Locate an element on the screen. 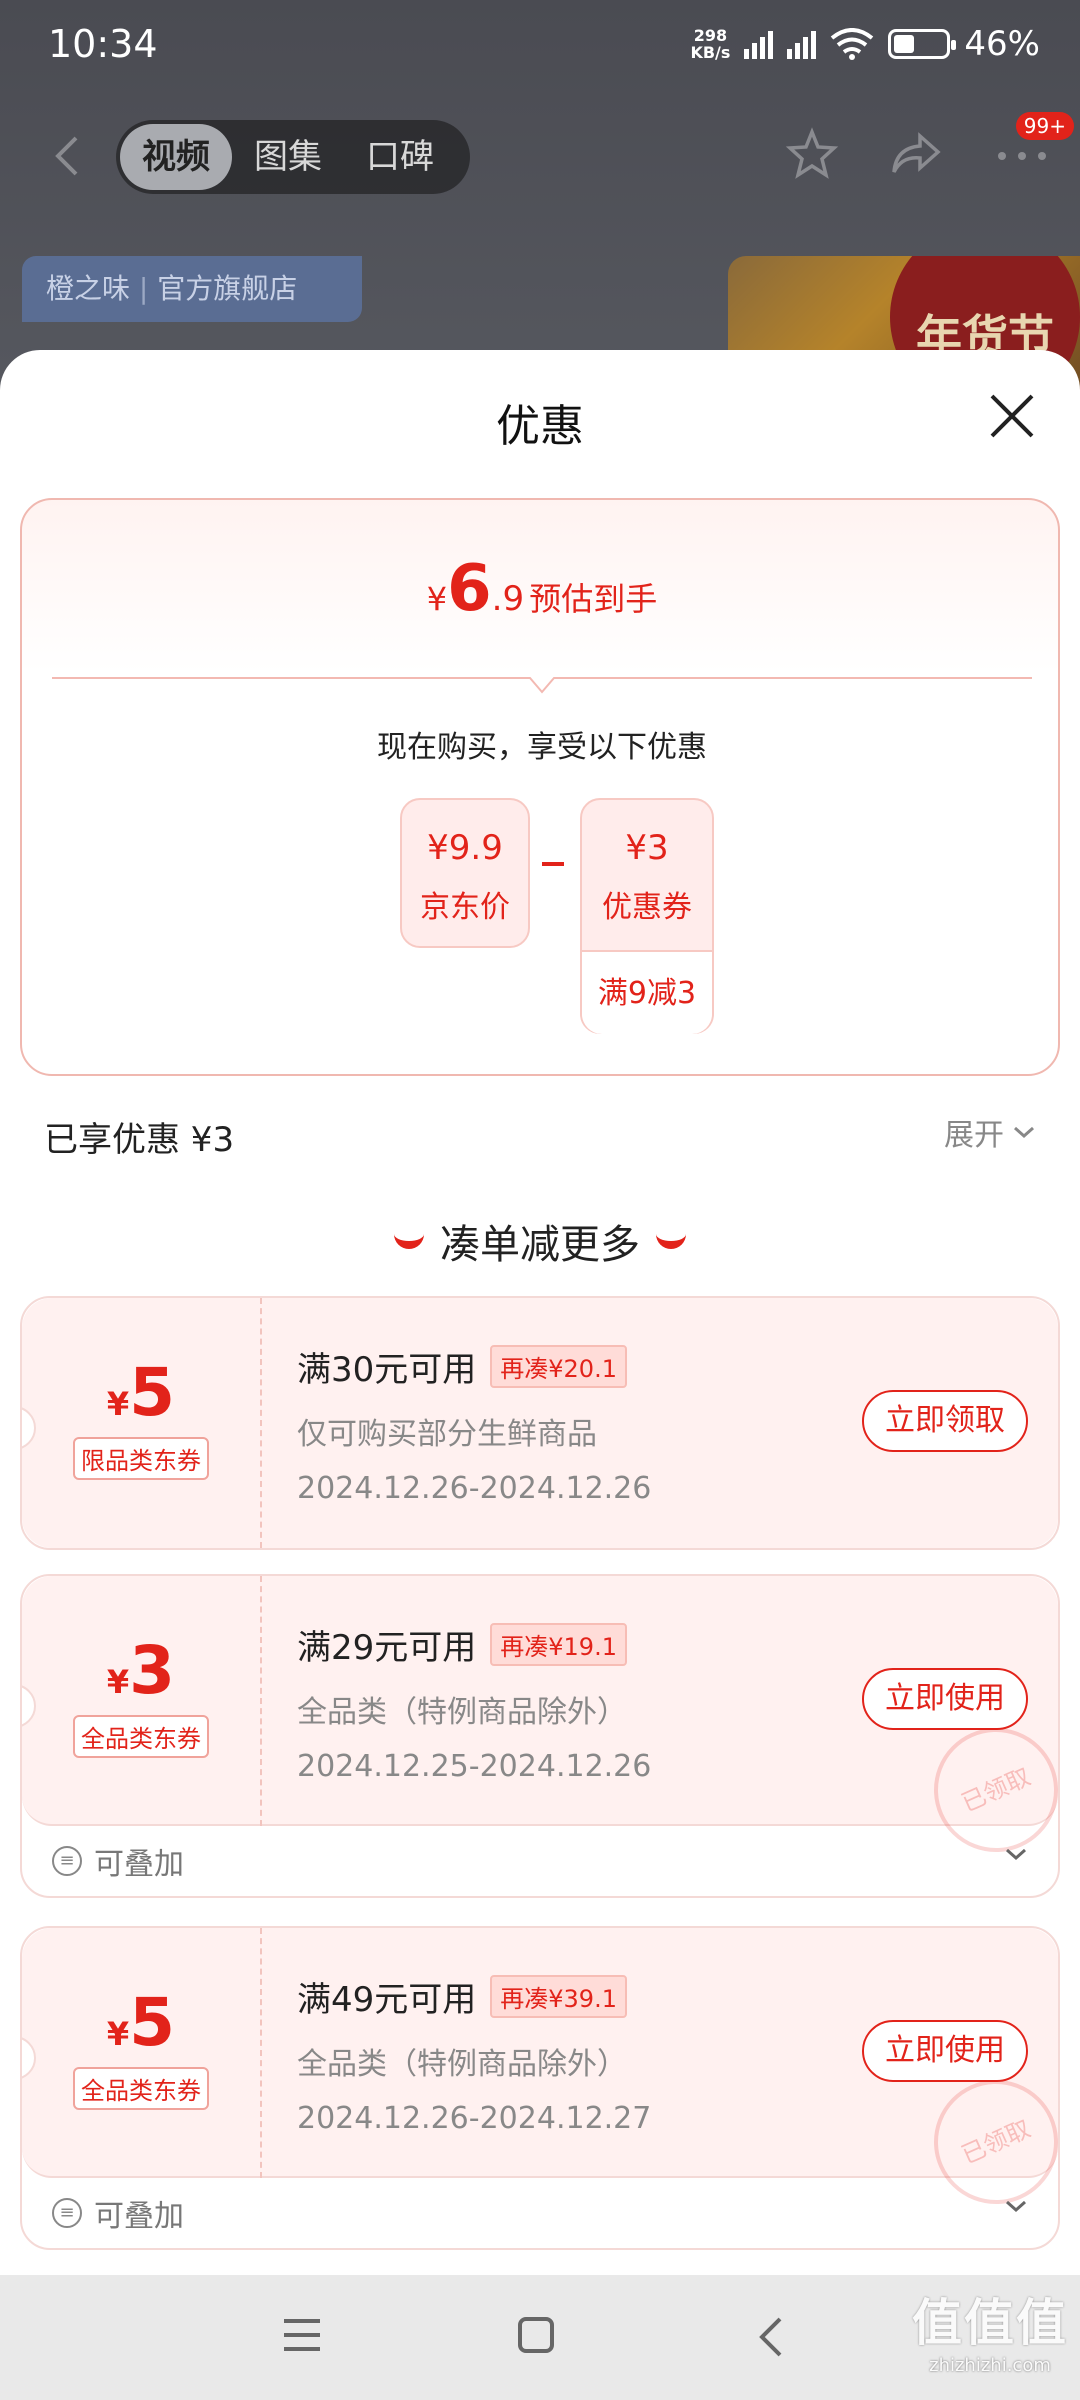 This screenshot has width=1080, height=2400. watermark-logo: 值值值 is located at coordinates (990, 2323).